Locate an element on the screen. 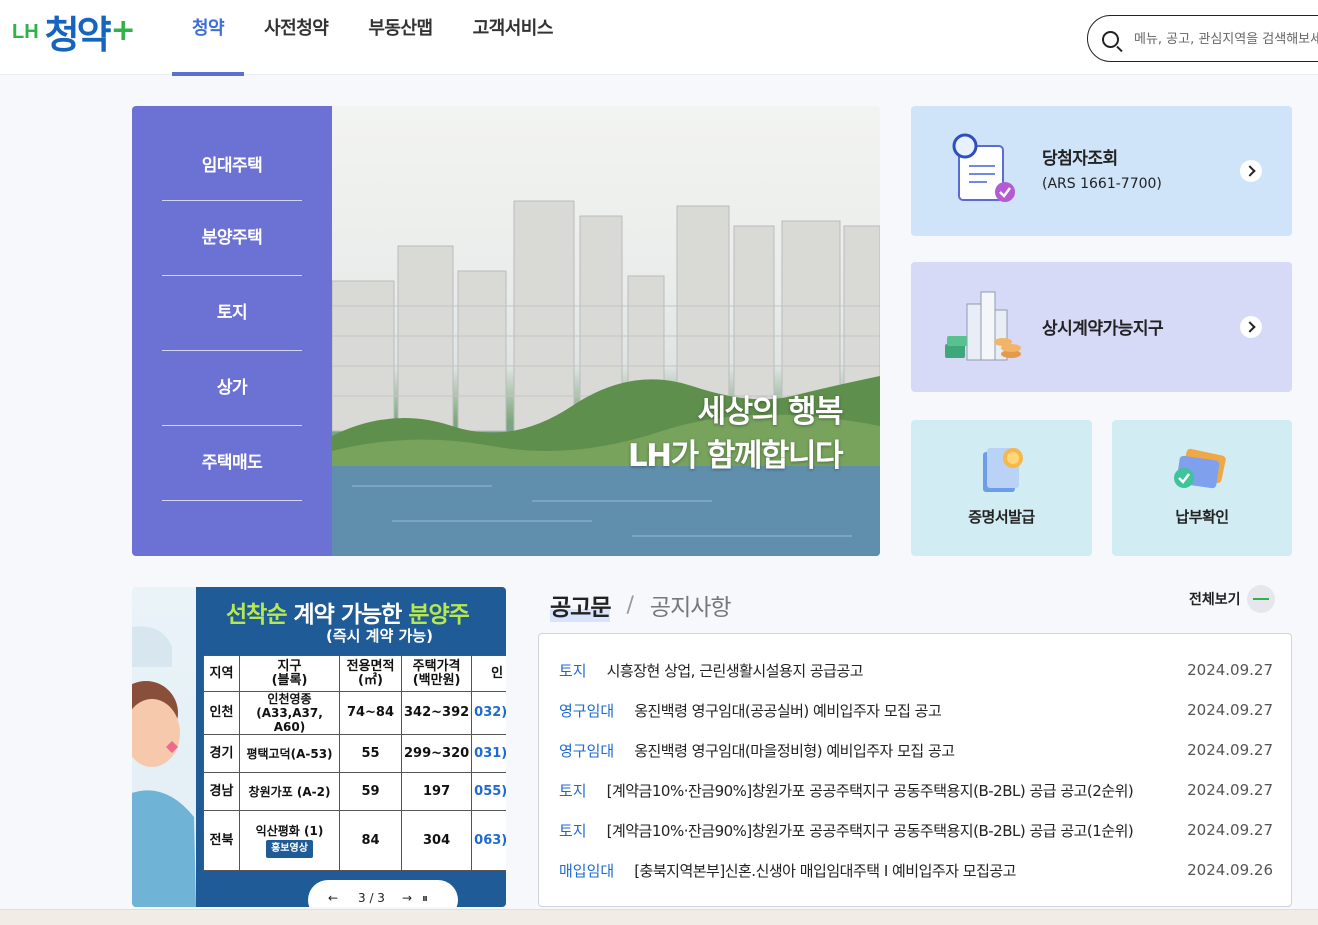 Image resolution: width=1318 pixels, height=925 pixels. main-nav: 청약 사전청약 부동산맵 고객서비스 is located at coordinates (372, 38).